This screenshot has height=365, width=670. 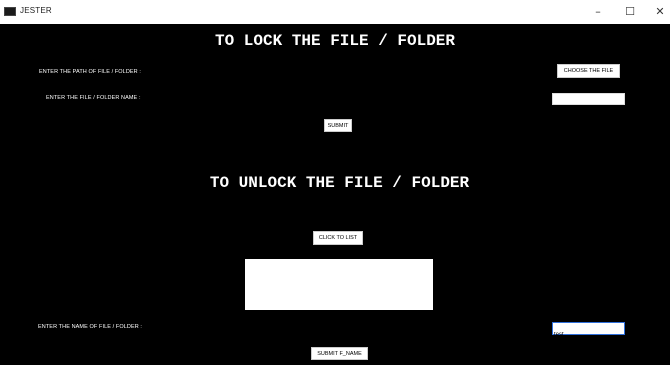 I want to click on unlock-heading: TO UNLOCK THE FILE / FOLDER, so click(x=339, y=183).